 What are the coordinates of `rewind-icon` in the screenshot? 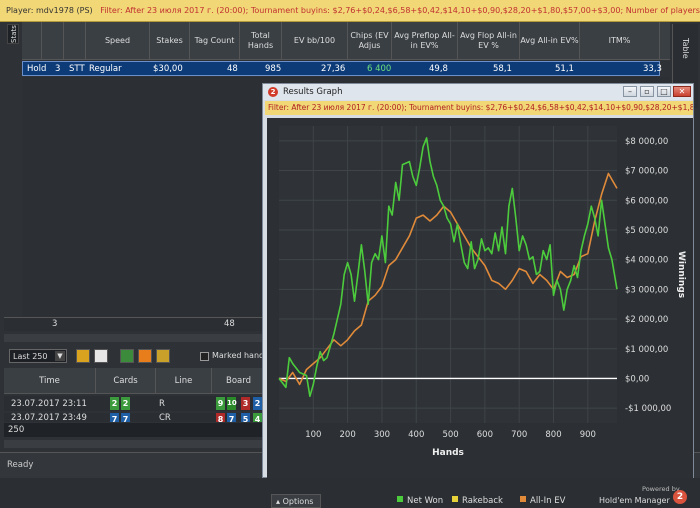 It's located at (83, 356).